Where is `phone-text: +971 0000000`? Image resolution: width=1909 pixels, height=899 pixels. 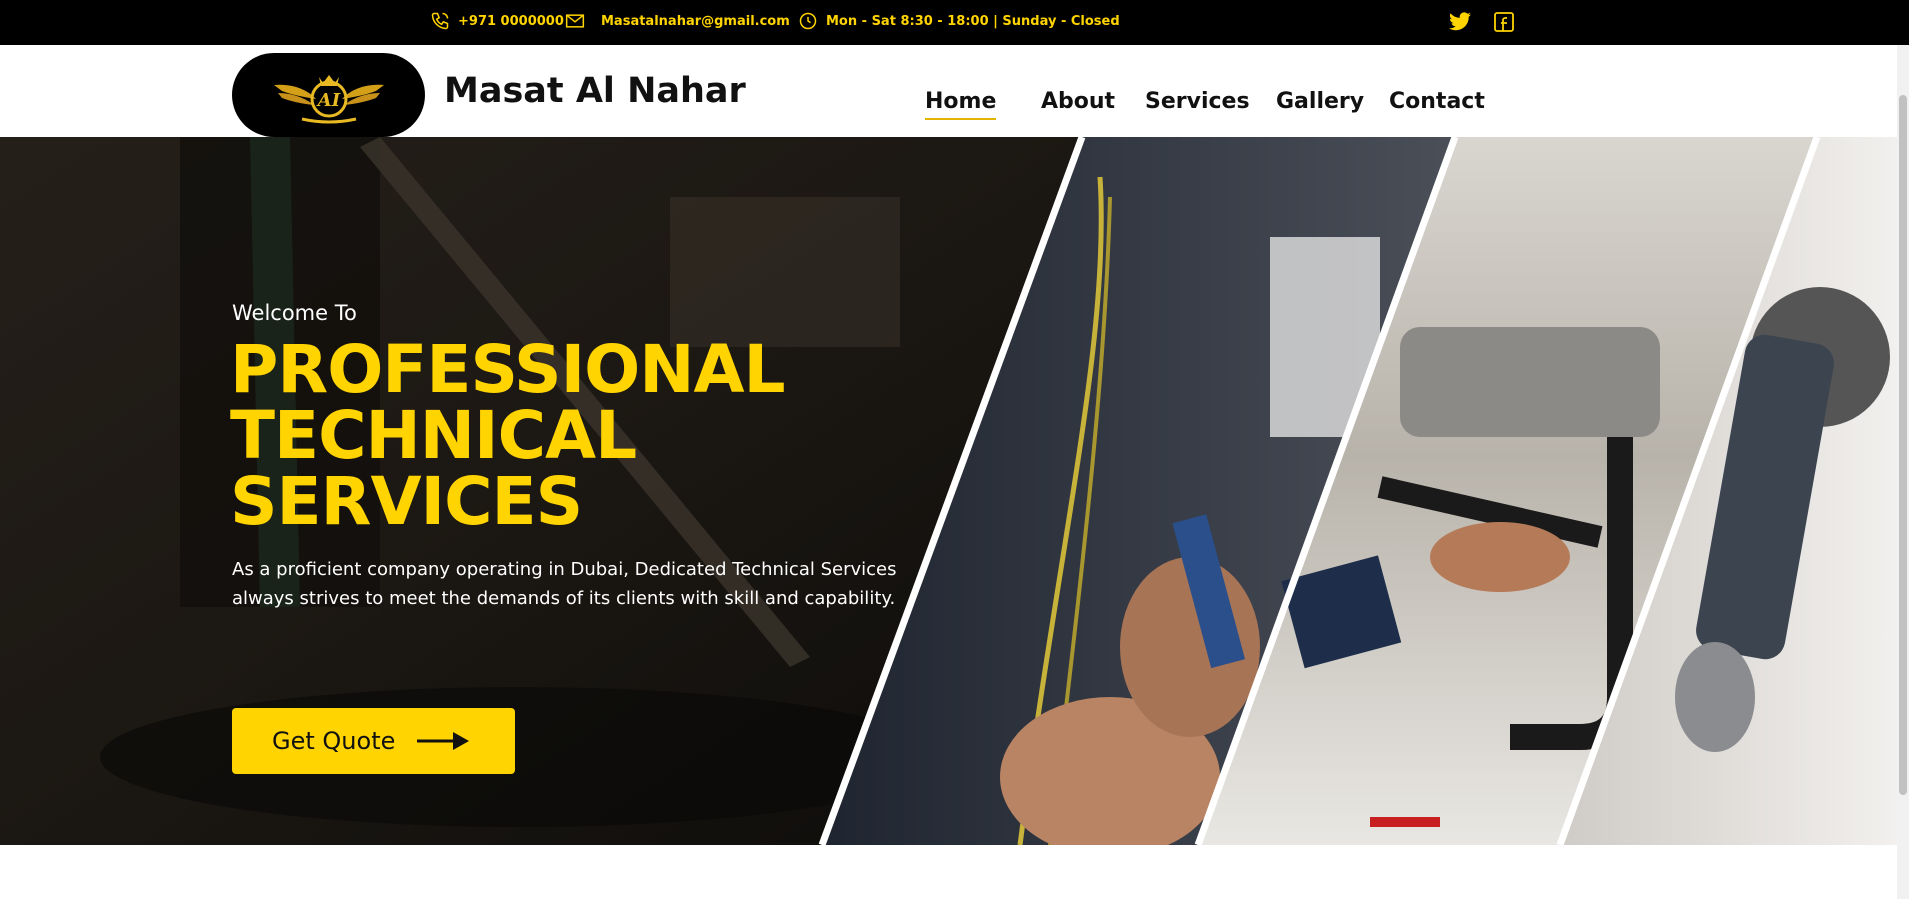 phone-text: +971 0000000 is located at coordinates (511, 21).